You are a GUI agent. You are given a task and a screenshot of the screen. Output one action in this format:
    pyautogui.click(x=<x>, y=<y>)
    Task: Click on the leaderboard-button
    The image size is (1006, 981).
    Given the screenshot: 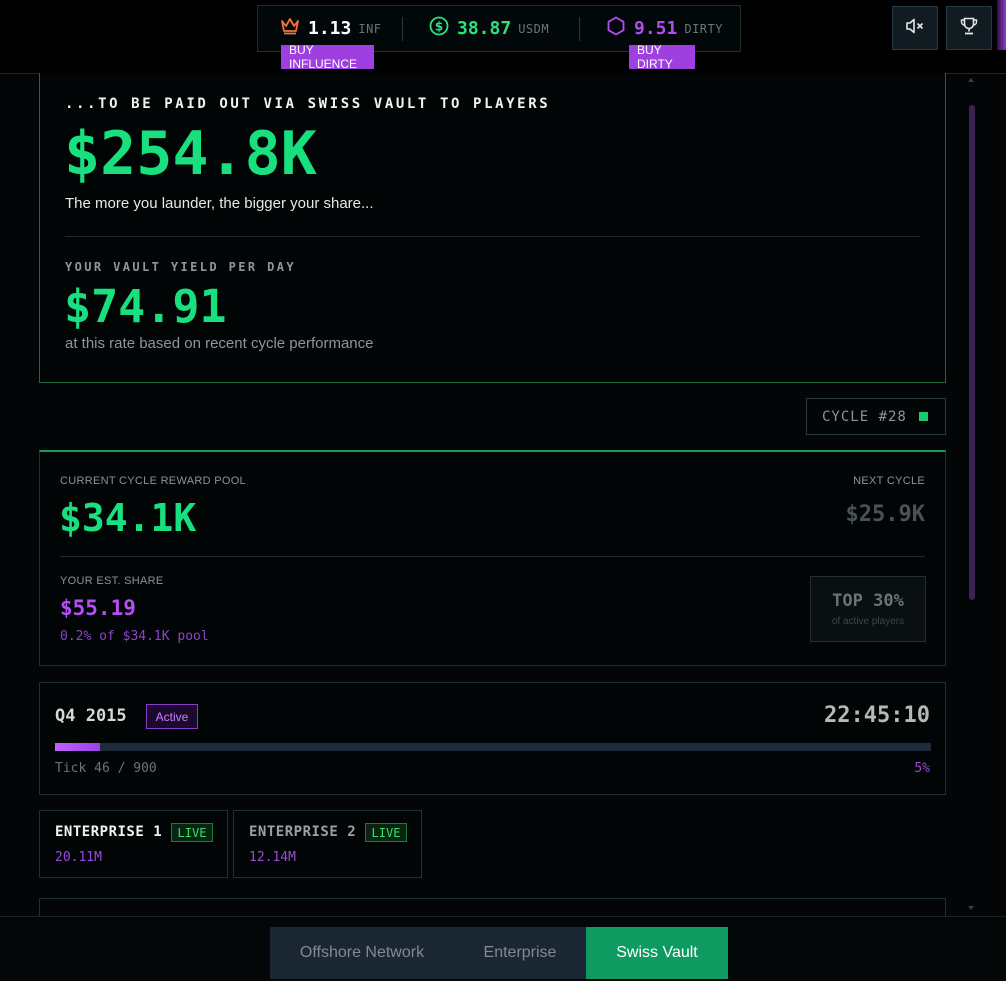 What is the action you would take?
    pyautogui.click(x=969, y=28)
    